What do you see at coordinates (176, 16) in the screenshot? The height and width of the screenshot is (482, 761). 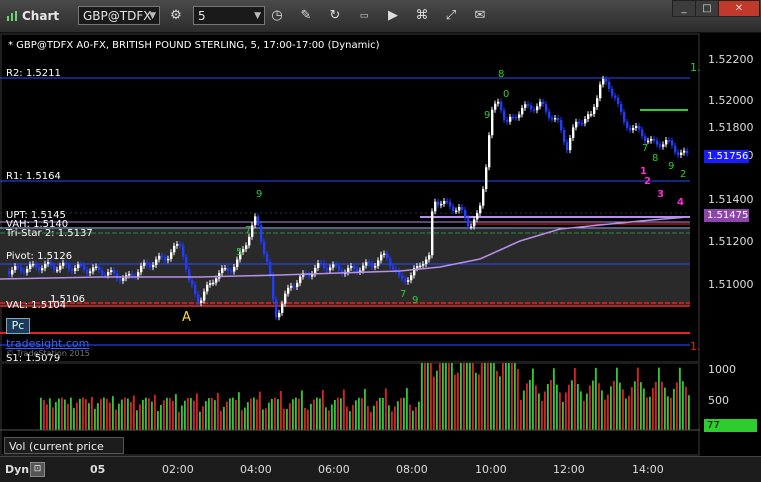 I see `gear-icon: ⚙` at bounding box center [176, 16].